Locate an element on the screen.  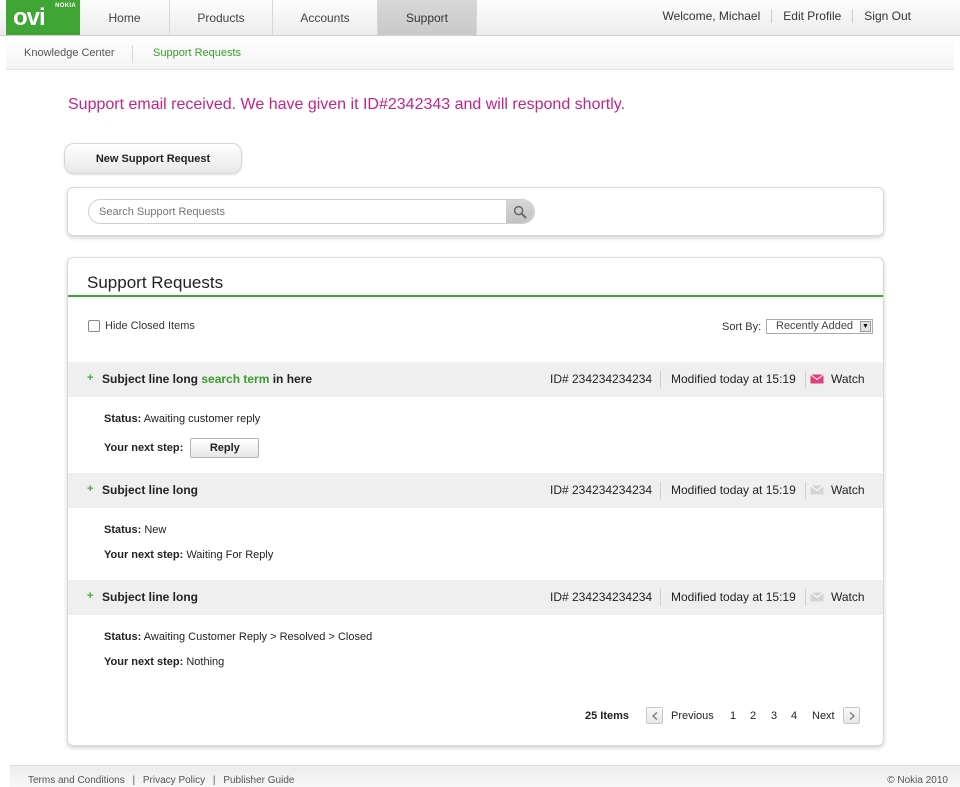
welcome-text: Welcome, Michael is located at coordinates (711, 16).